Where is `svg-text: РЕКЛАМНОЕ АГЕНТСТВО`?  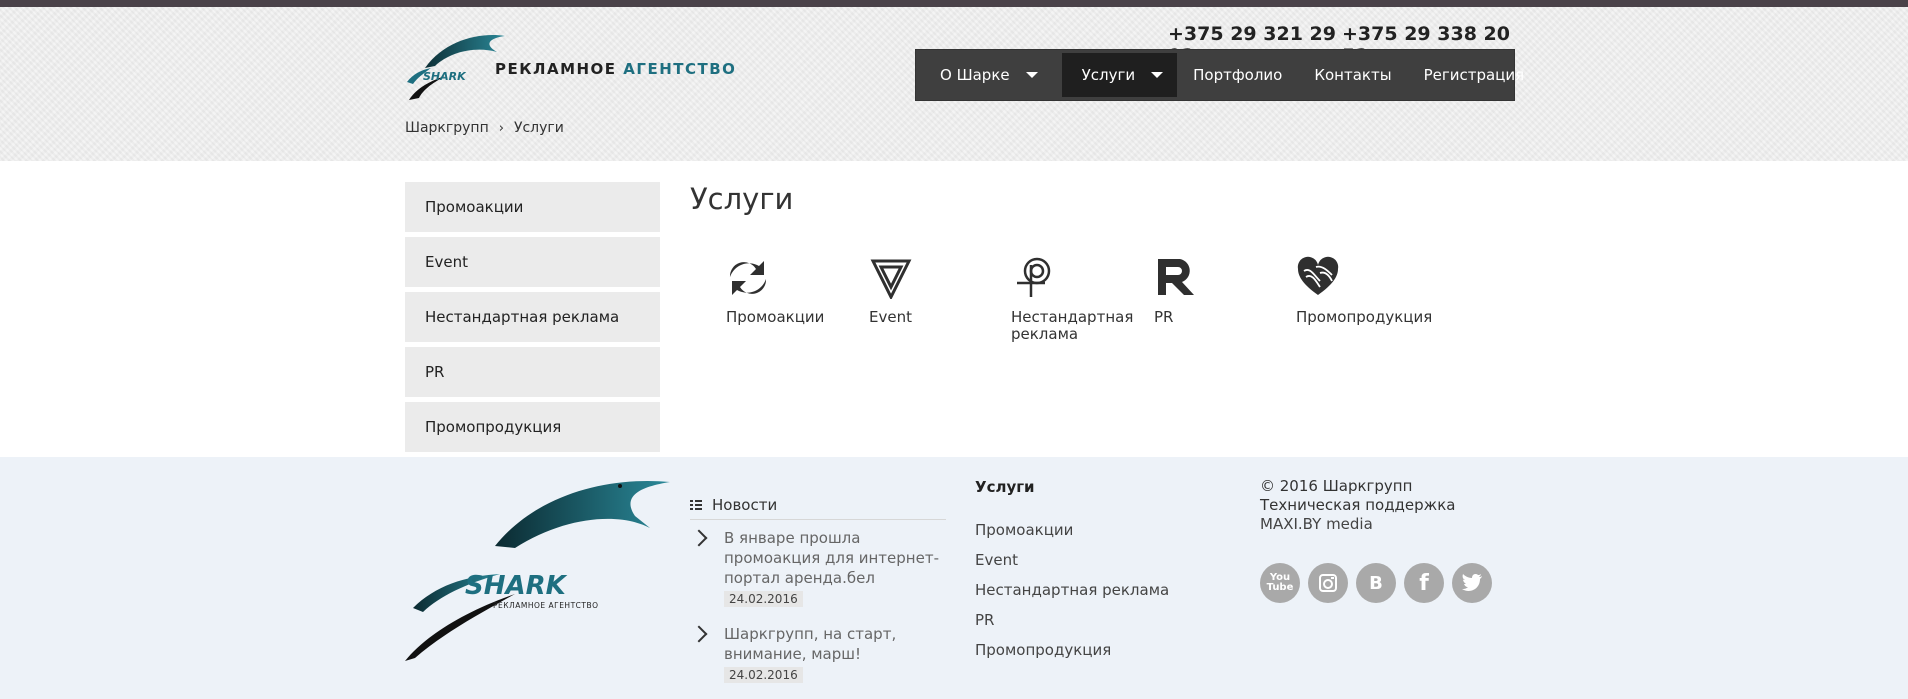 svg-text: РЕКЛАМНОЕ АГЕНТСТВО is located at coordinates (546, 605).